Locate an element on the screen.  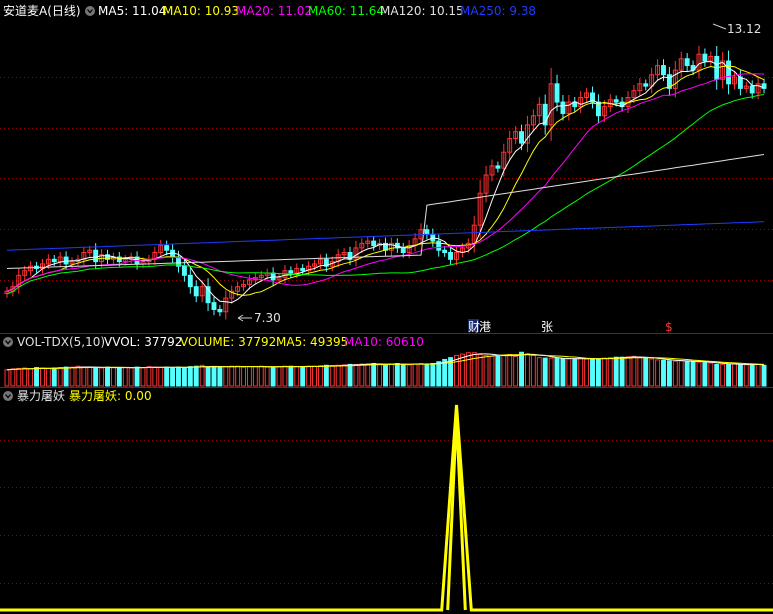
vol-ma10-label: MA10: 60610 is located at coordinates (384, 342).